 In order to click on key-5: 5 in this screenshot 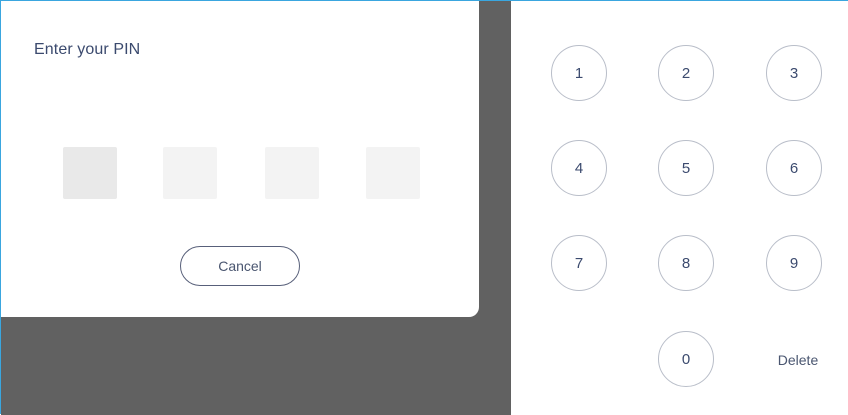, I will do `click(686, 168)`.